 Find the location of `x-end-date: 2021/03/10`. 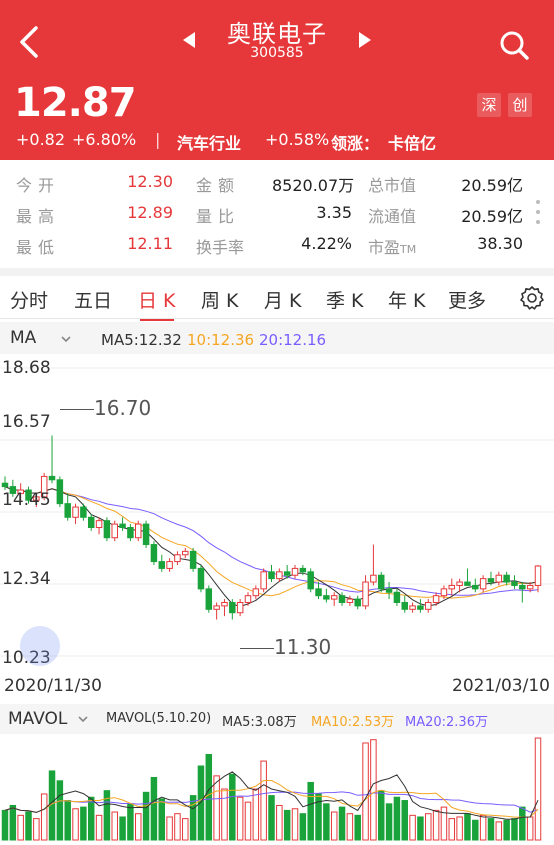

x-end-date: 2021/03/10 is located at coordinates (501, 686).